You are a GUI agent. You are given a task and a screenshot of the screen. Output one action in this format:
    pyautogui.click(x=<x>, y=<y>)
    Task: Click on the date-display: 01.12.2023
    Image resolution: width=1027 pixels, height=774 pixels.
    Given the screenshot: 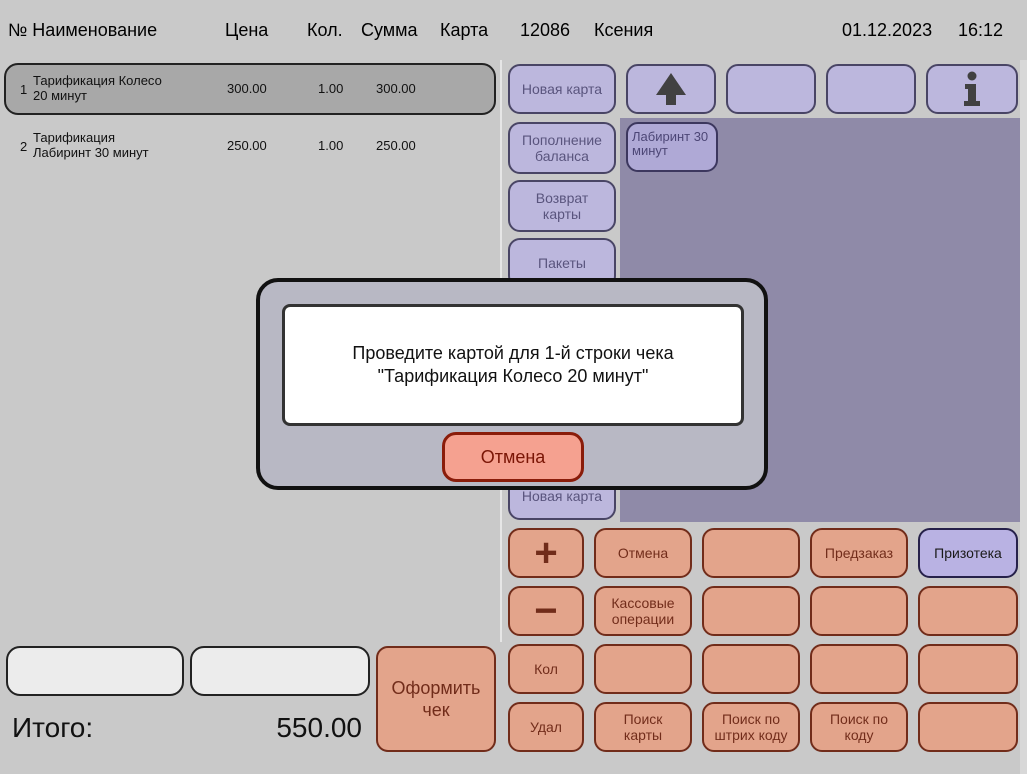 What is the action you would take?
    pyautogui.click(x=887, y=30)
    